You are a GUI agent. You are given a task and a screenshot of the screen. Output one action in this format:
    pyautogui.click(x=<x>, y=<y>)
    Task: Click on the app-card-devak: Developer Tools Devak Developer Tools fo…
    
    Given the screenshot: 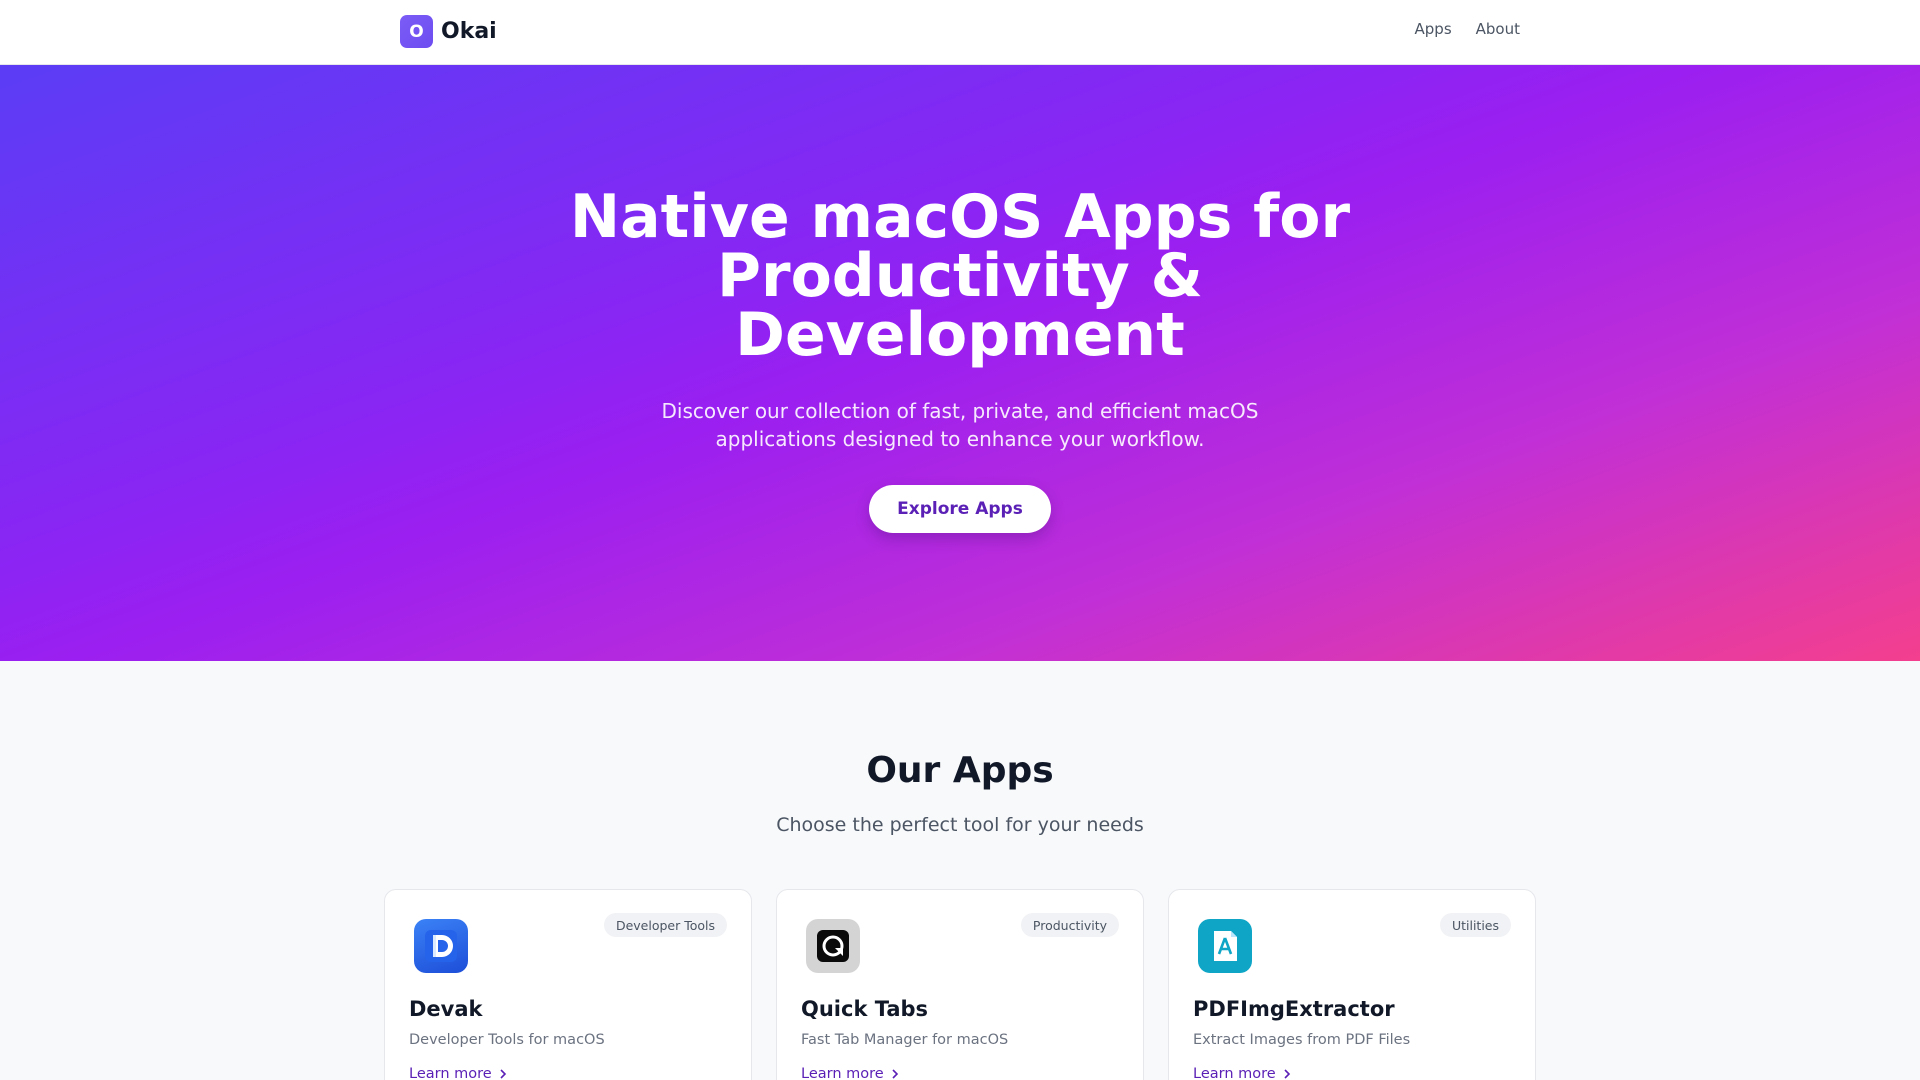 What is the action you would take?
    pyautogui.click(x=568, y=984)
    